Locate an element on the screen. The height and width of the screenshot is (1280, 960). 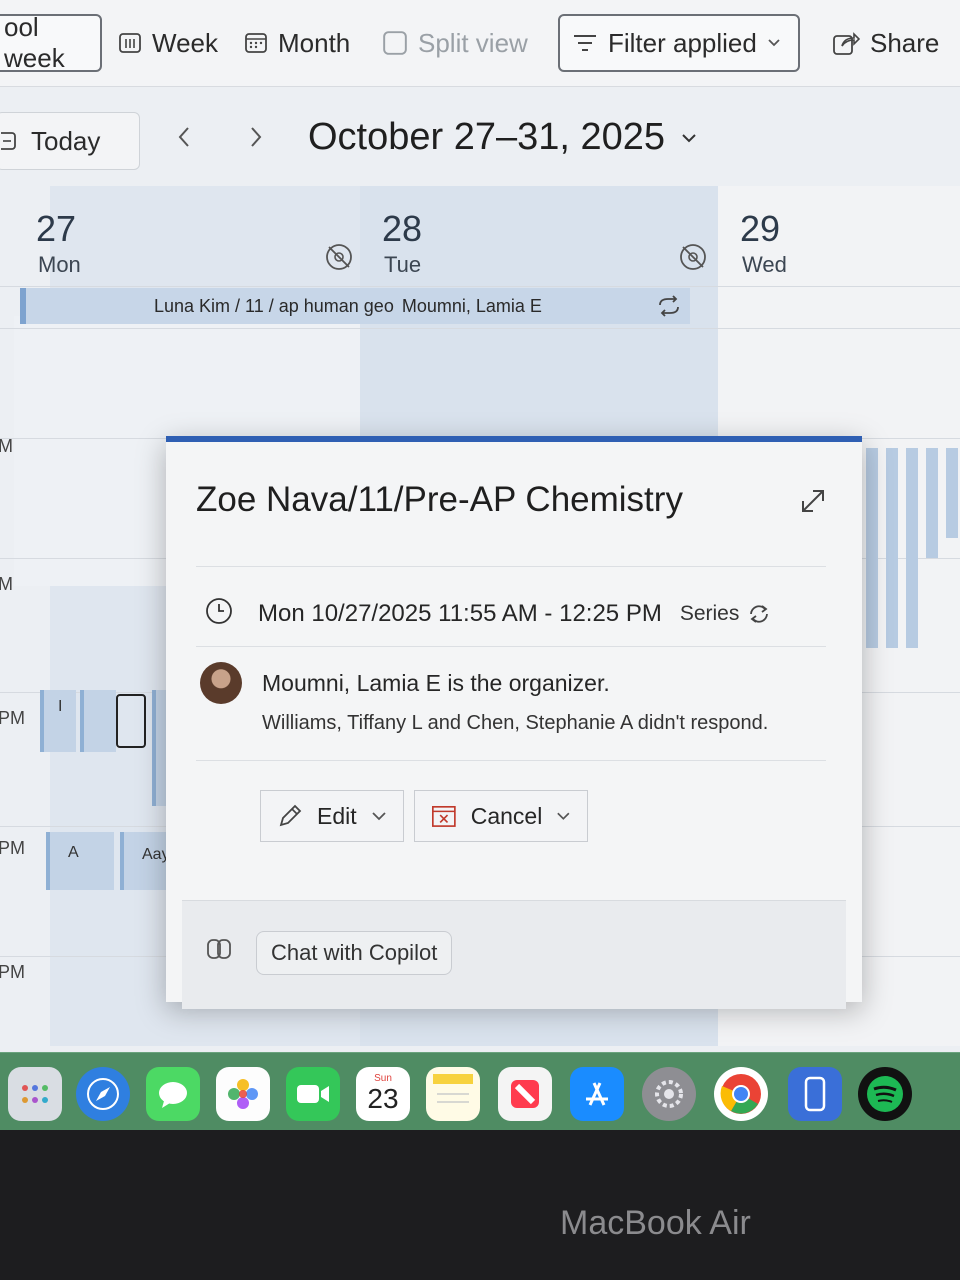
calendar-event is located at coordinates (98, 721).